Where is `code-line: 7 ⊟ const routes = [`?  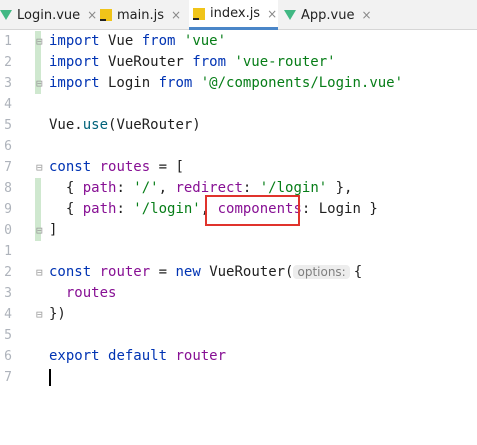
code-line: 7 ⊟ const routes = [ is located at coordinates (238, 167).